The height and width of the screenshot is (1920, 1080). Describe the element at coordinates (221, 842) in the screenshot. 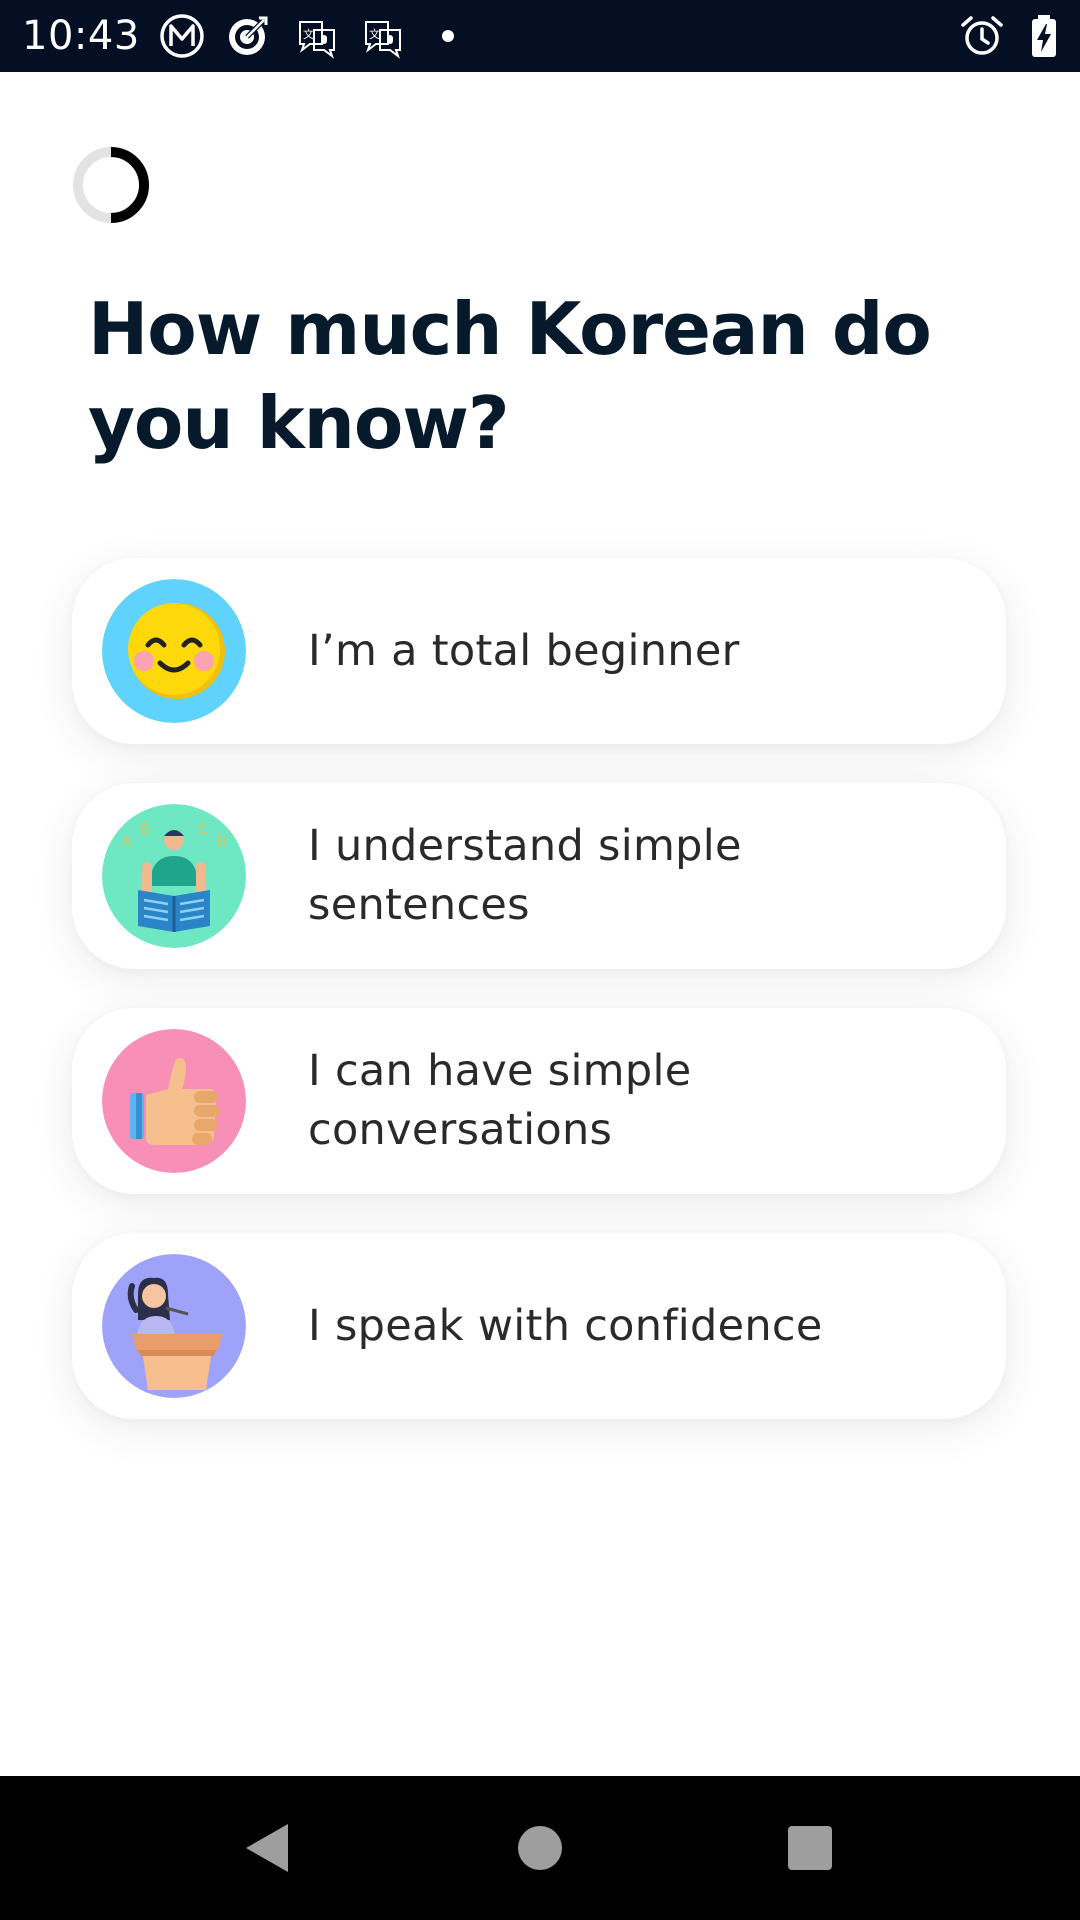

I see `svg-text: D` at that location.